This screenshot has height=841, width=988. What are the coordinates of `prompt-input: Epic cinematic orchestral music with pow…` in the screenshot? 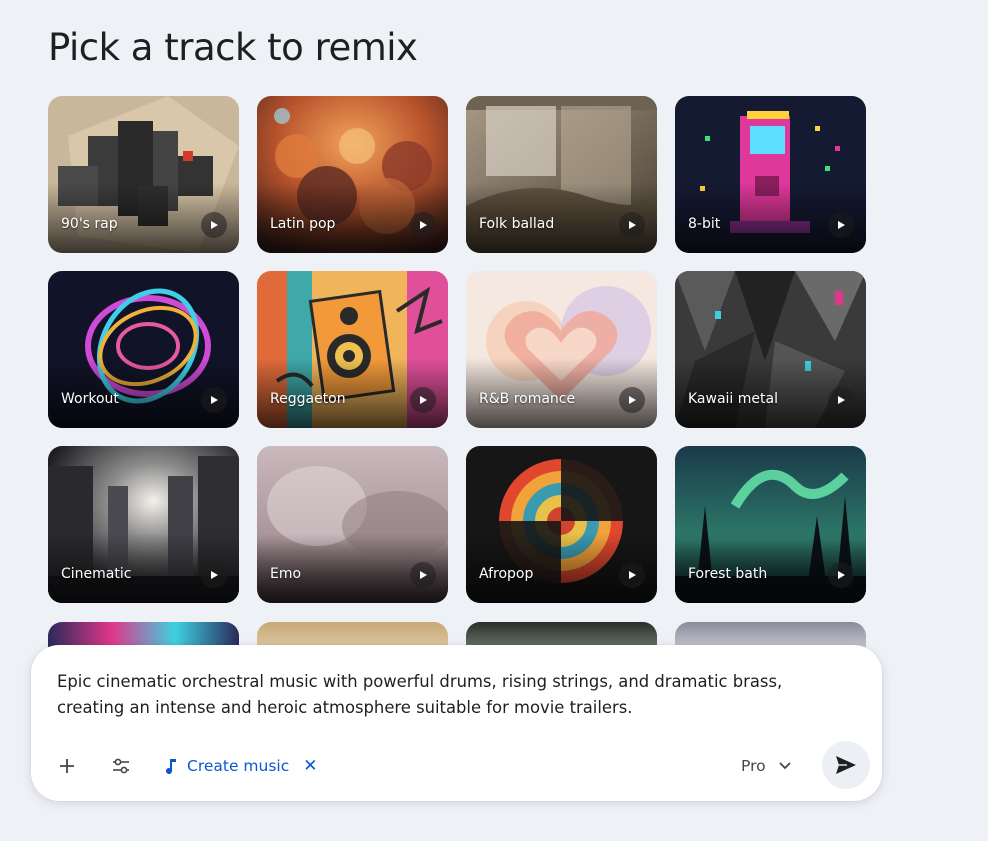 It's located at (437, 695).